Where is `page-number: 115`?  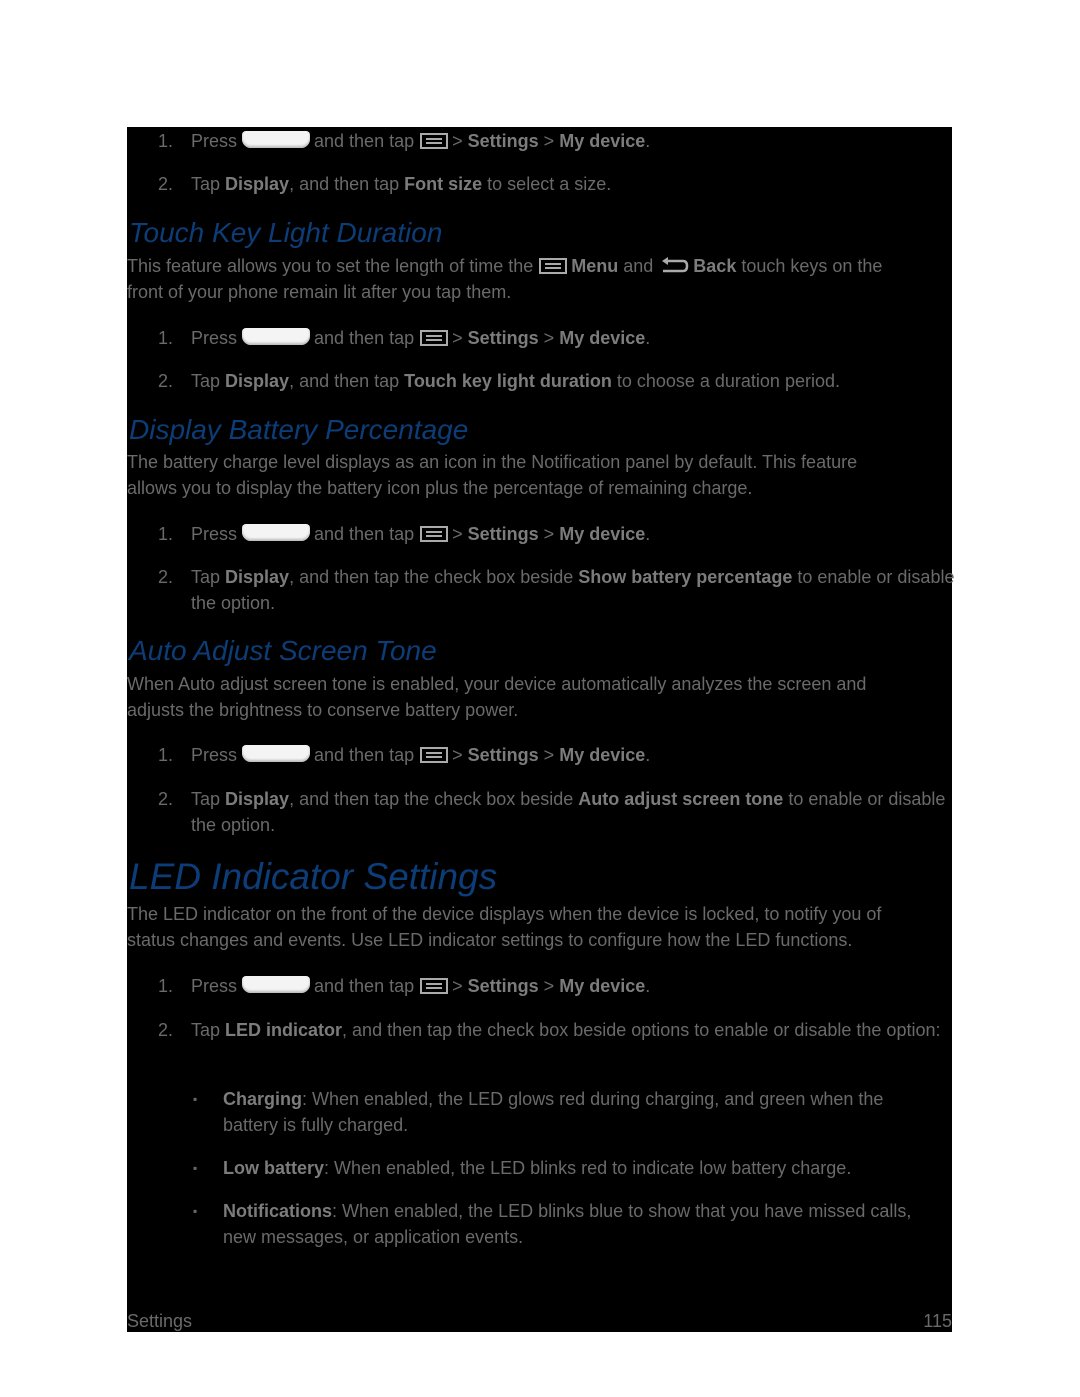 page-number: 115 is located at coordinates (937, 1321).